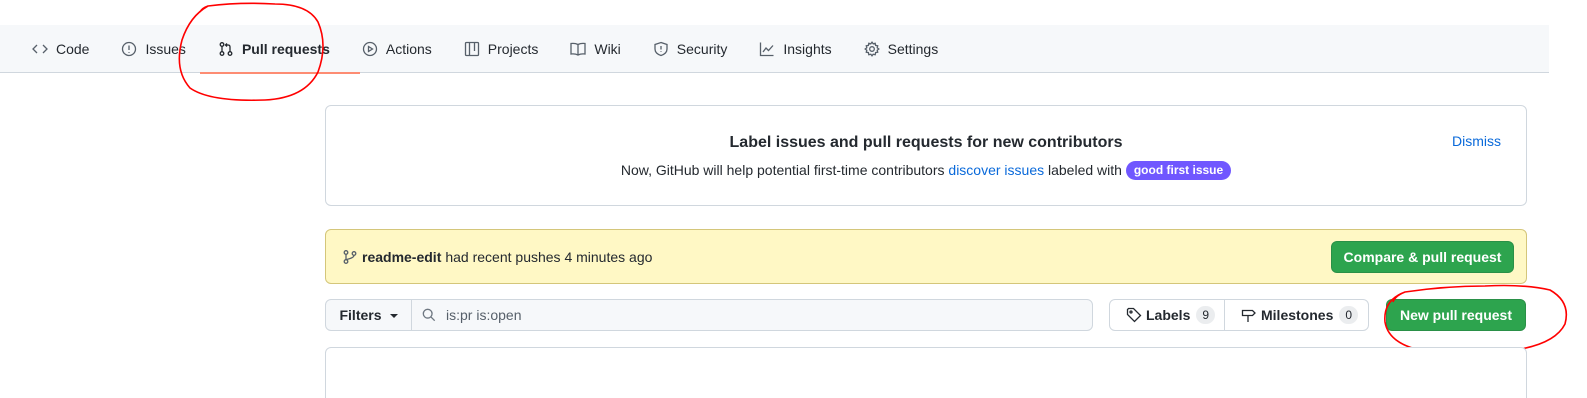 The height and width of the screenshot is (398, 1587). What do you see at coordinates (996, 170) in the screenshot?
I see `discover-issues-link: discover issues` at bounding box center [996, 170].